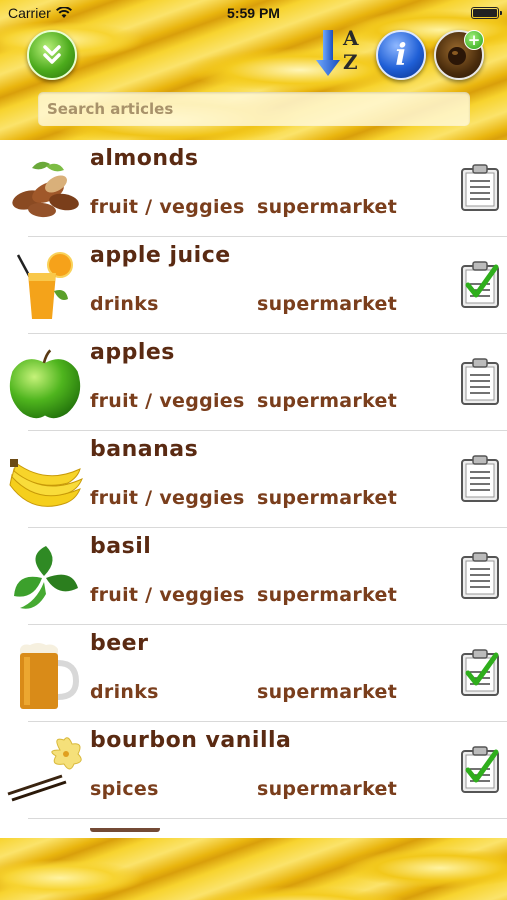 This screenshot has height=900, width=507. I want to click on basil-image, so click(46, 577).